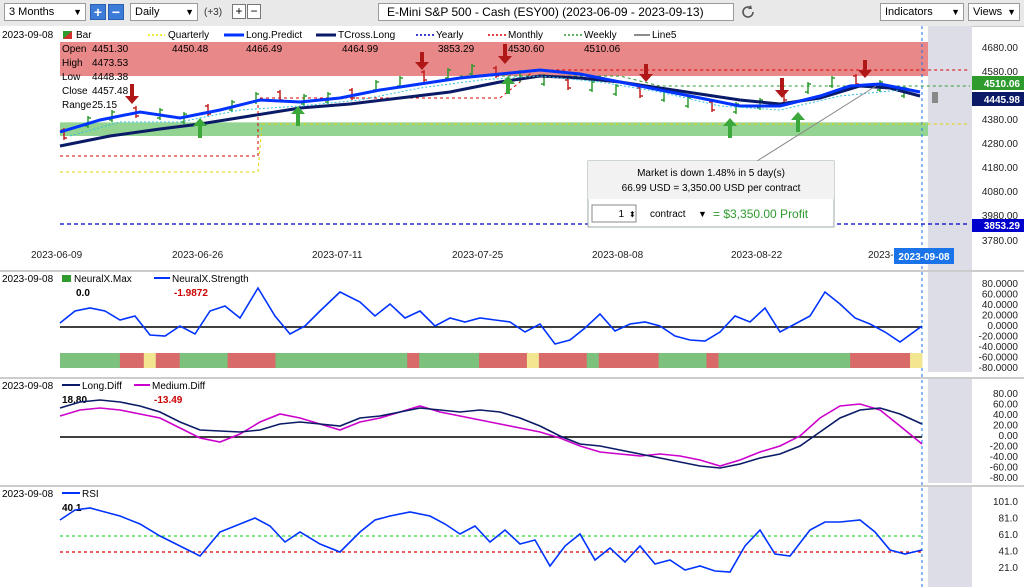 This screenshot has height=587, width=1024. I want to click on refresh-icon, so click(748, 12).